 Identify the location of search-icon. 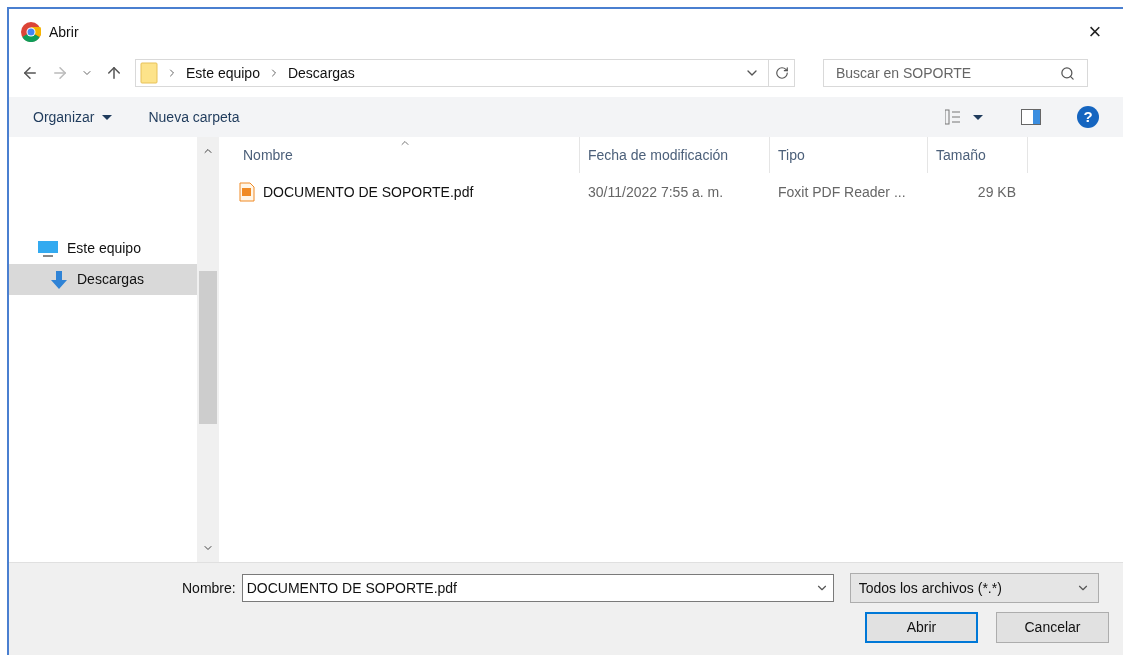
(1067, 73).